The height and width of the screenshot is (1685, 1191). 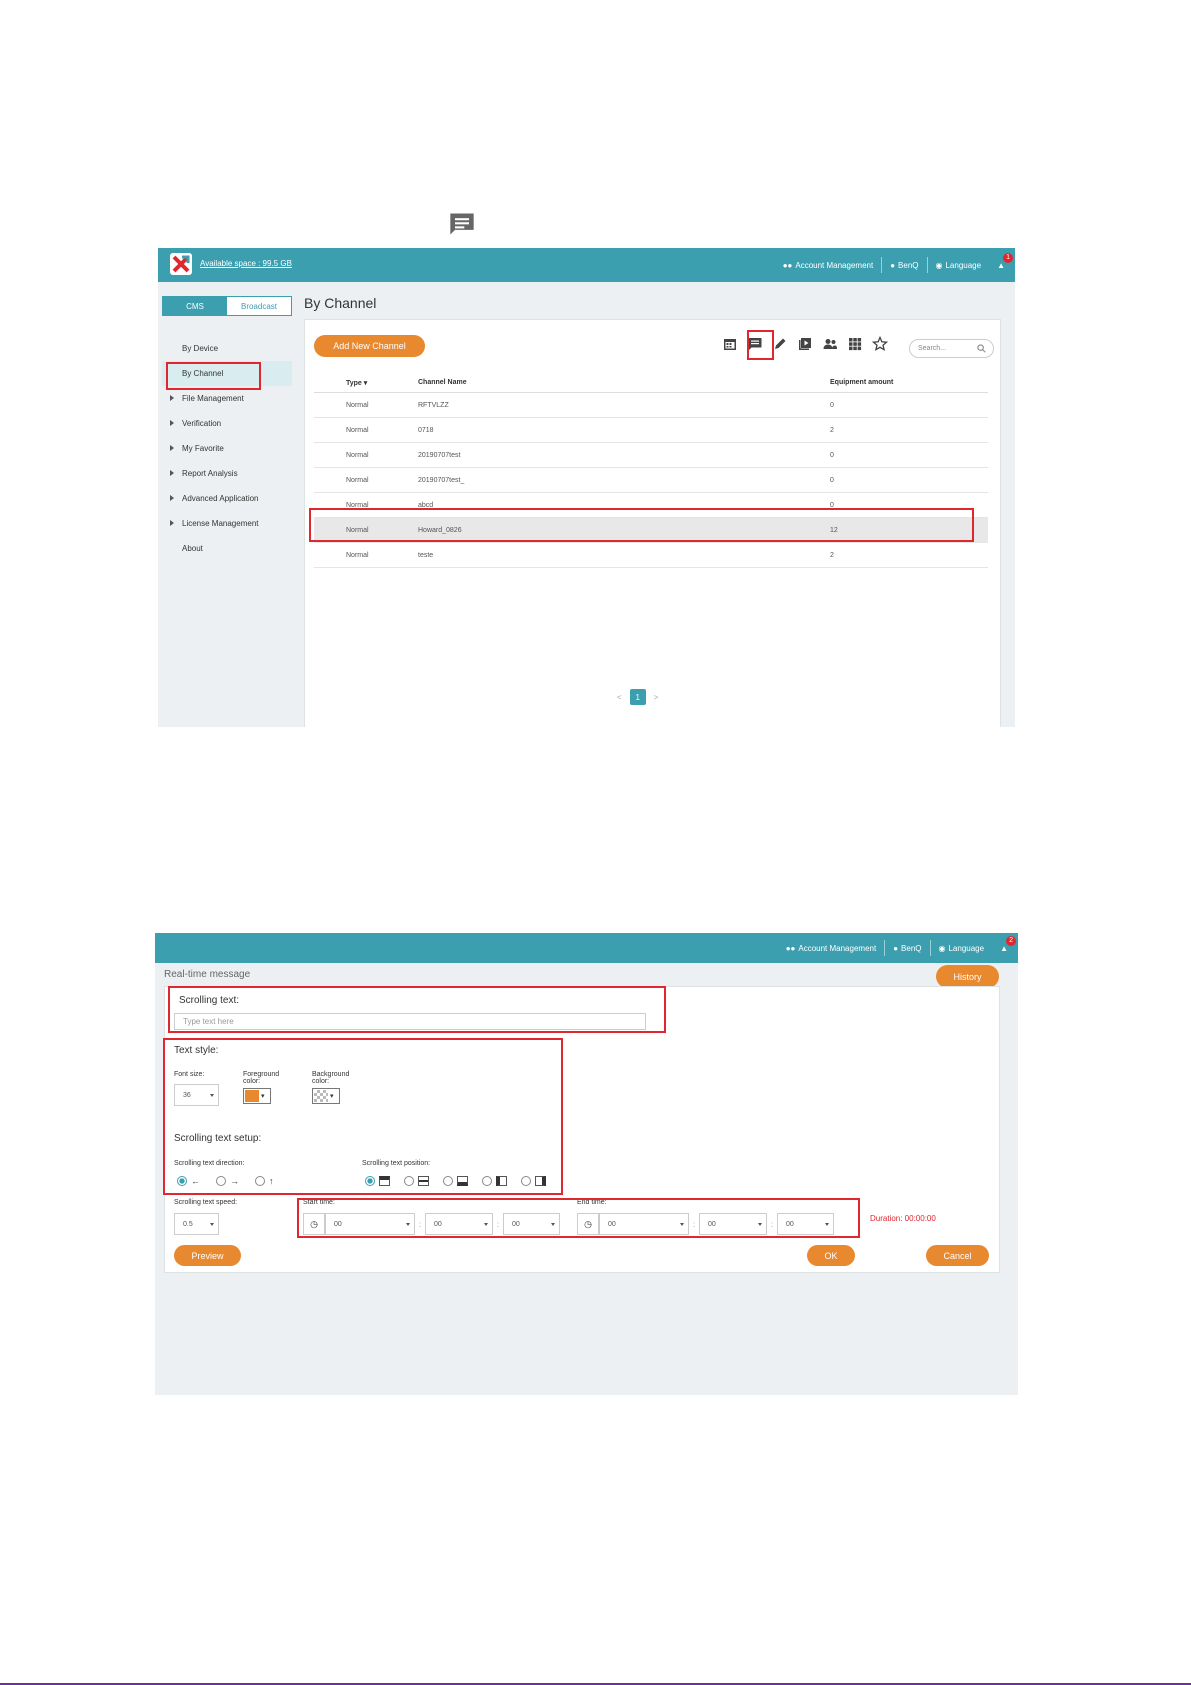 I want to click on sidebar-item-8: About, so click(x=227, y=548).